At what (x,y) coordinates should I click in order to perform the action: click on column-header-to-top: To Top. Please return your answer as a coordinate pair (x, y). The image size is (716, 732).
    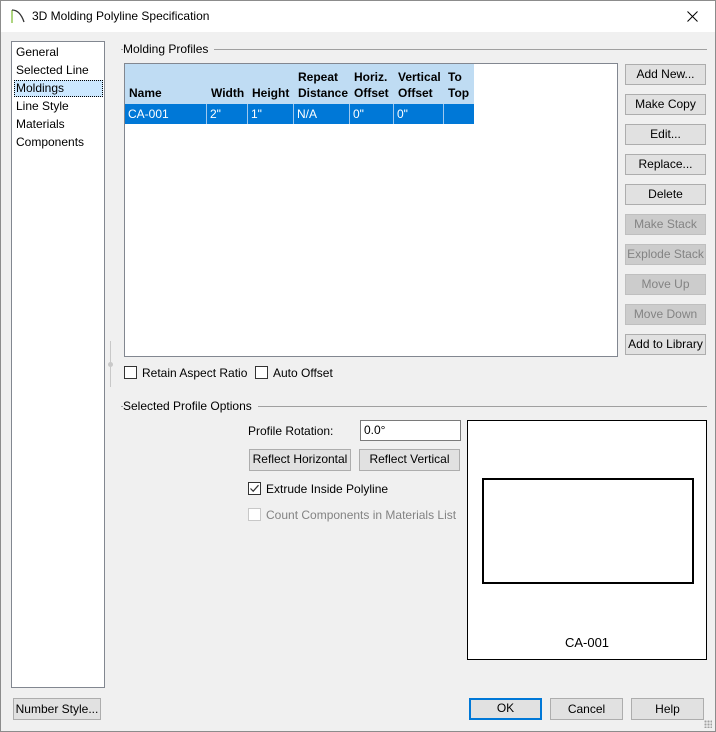
    Looking at the image, I should click on (459, 84).